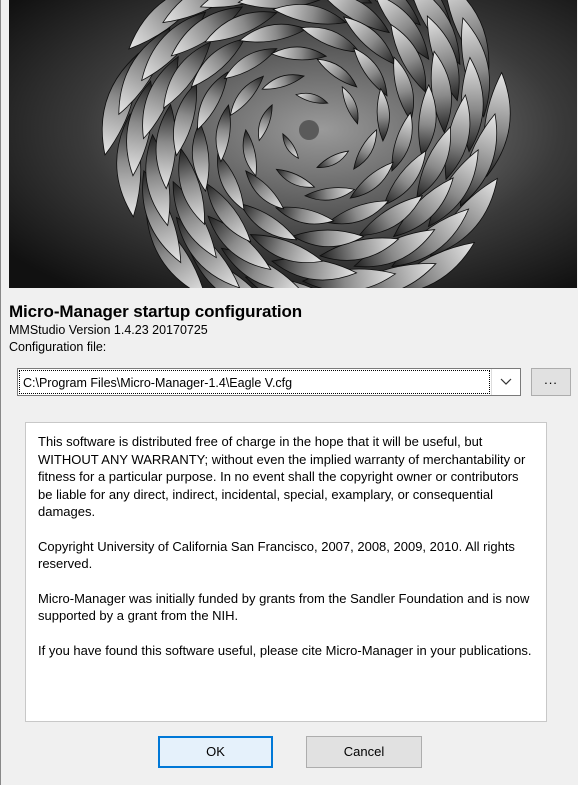 The image size is (578, 785). Describe the element at coordinates (505, 382) in the screenshot. I see `chevron-down-icon` at that location.